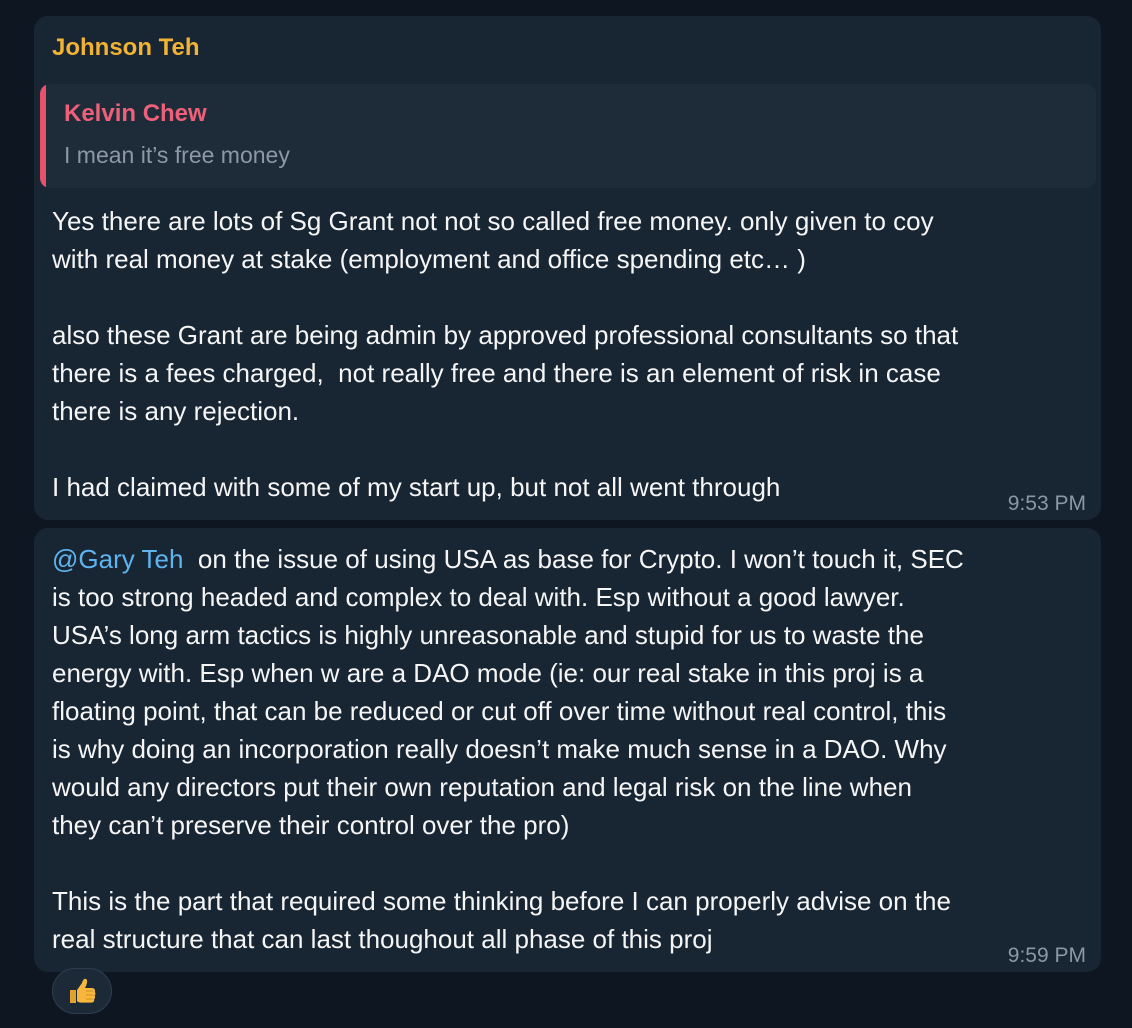 The image size is (1132, 1028). Describe the element at coordinates (177, 155) in the screenshot. I see `reply-text: I mean it’s free money` at that location.